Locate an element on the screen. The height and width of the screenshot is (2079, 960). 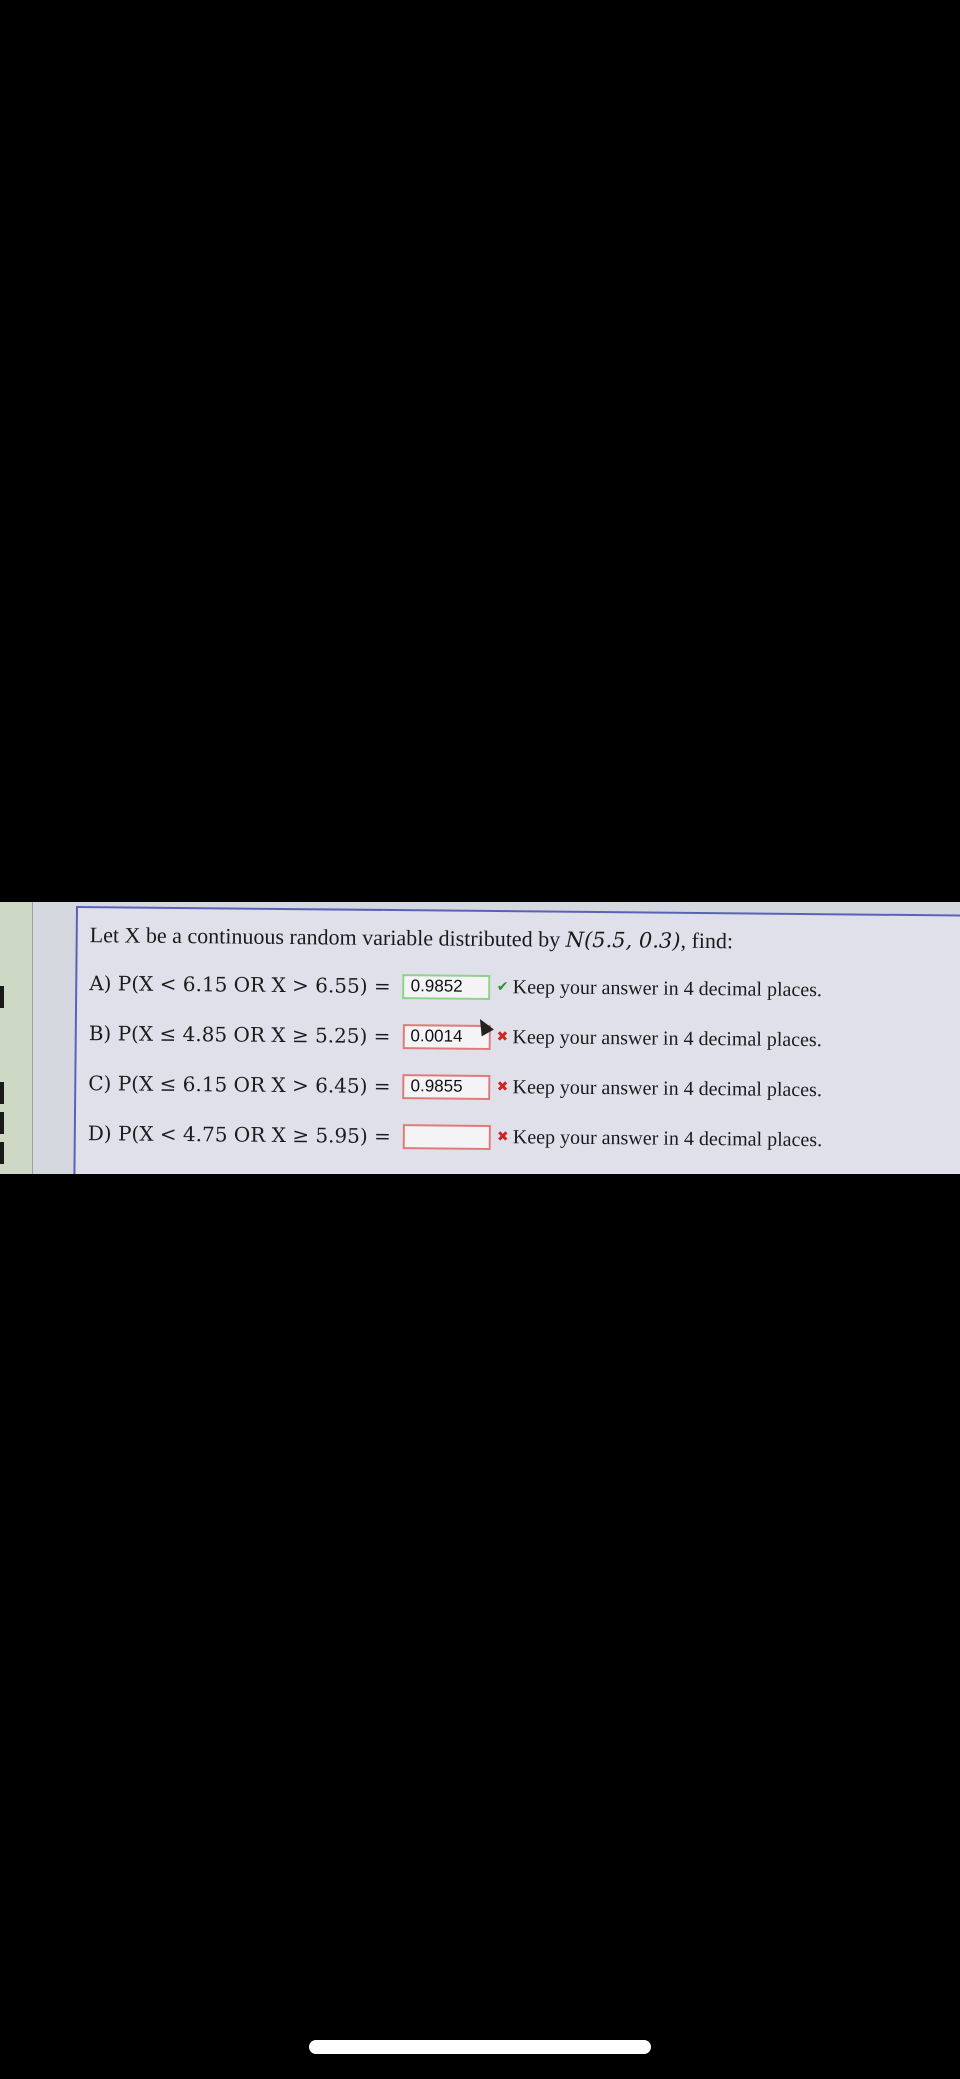
part-d-answer-input is located at coordinates (446, 1136).